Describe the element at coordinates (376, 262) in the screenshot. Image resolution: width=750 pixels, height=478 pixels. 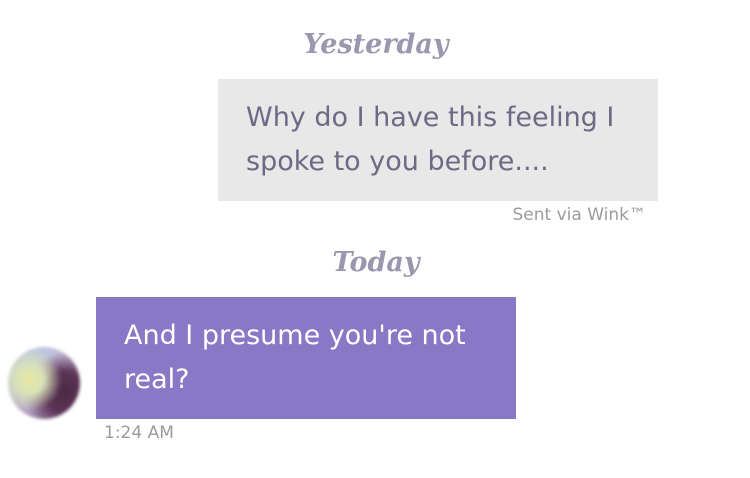
I see `date-header-today: Today` at that location.